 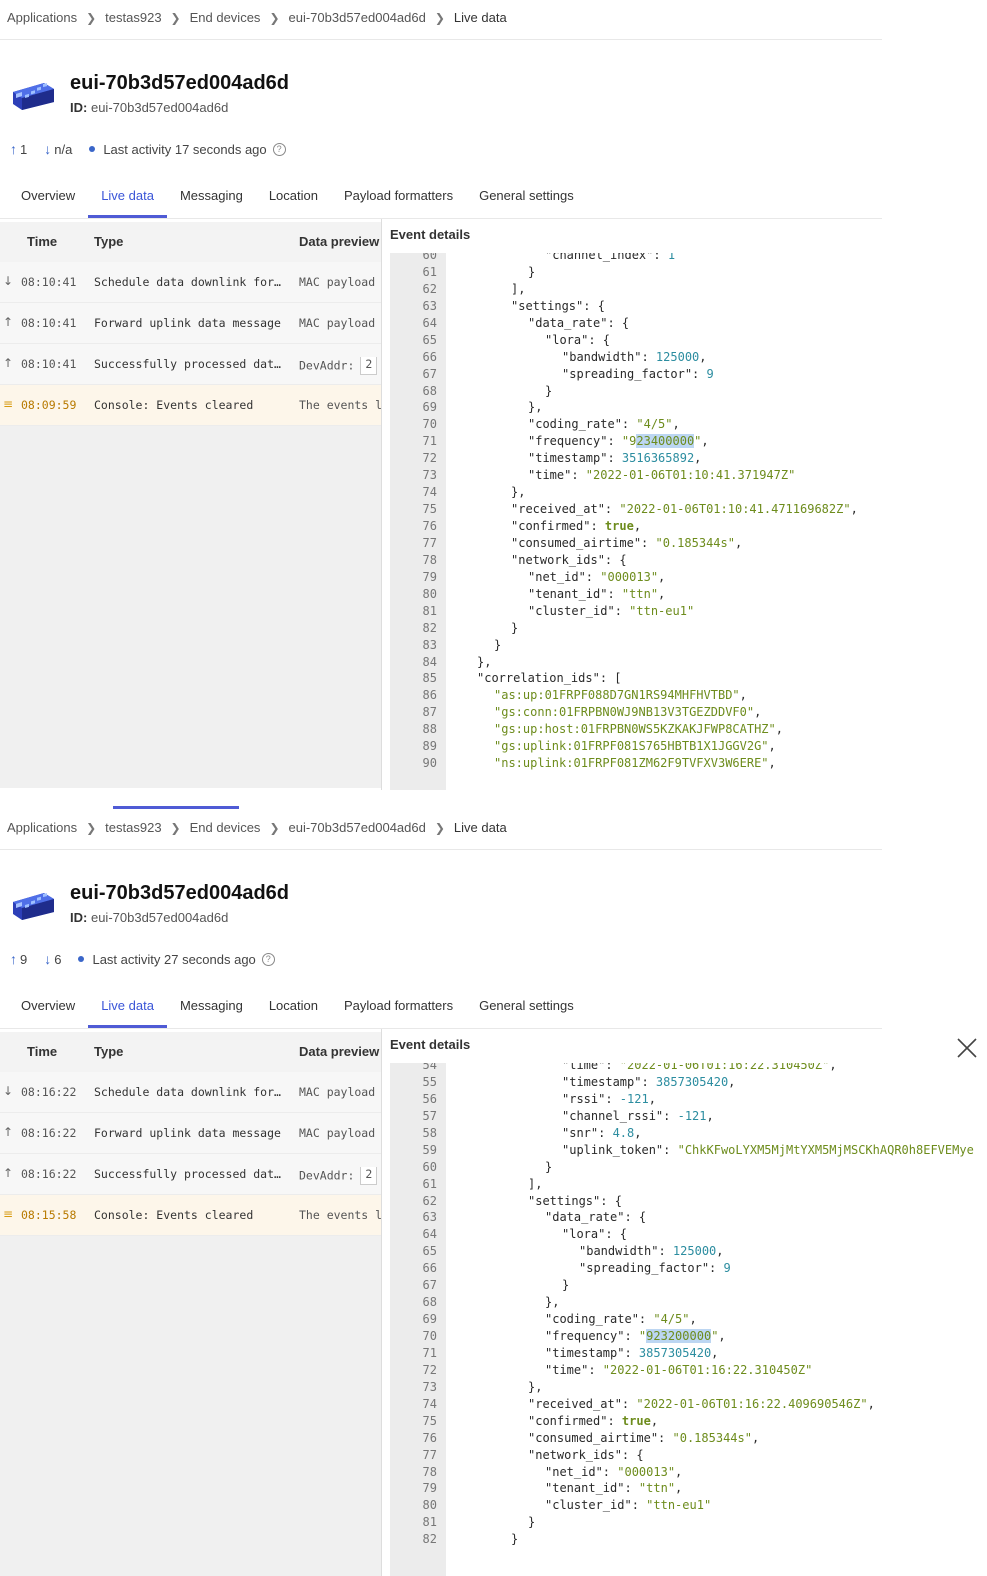 What do you see at coordinates (688, 407) in the screenshot?
I see `code-line: 69},` at bounding box center [688, 407].